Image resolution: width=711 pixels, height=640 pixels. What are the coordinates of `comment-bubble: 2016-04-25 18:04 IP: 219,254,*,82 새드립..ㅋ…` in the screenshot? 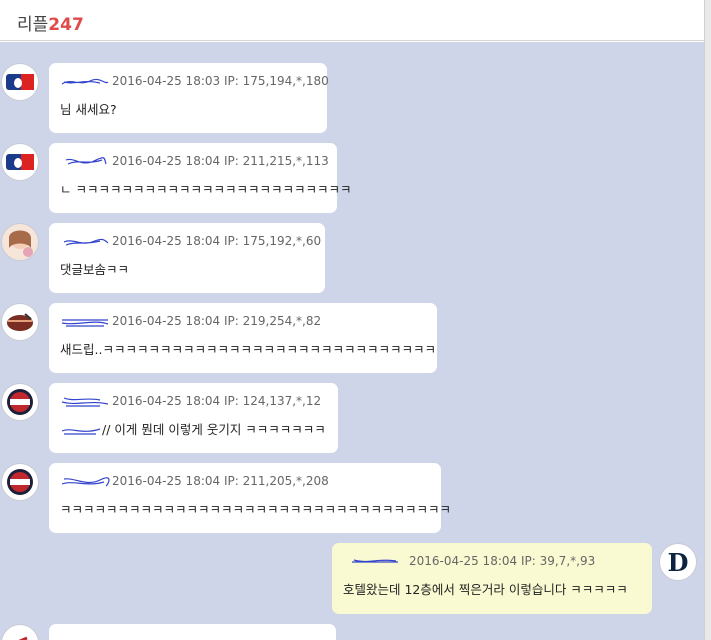 It's located at (243, 338).